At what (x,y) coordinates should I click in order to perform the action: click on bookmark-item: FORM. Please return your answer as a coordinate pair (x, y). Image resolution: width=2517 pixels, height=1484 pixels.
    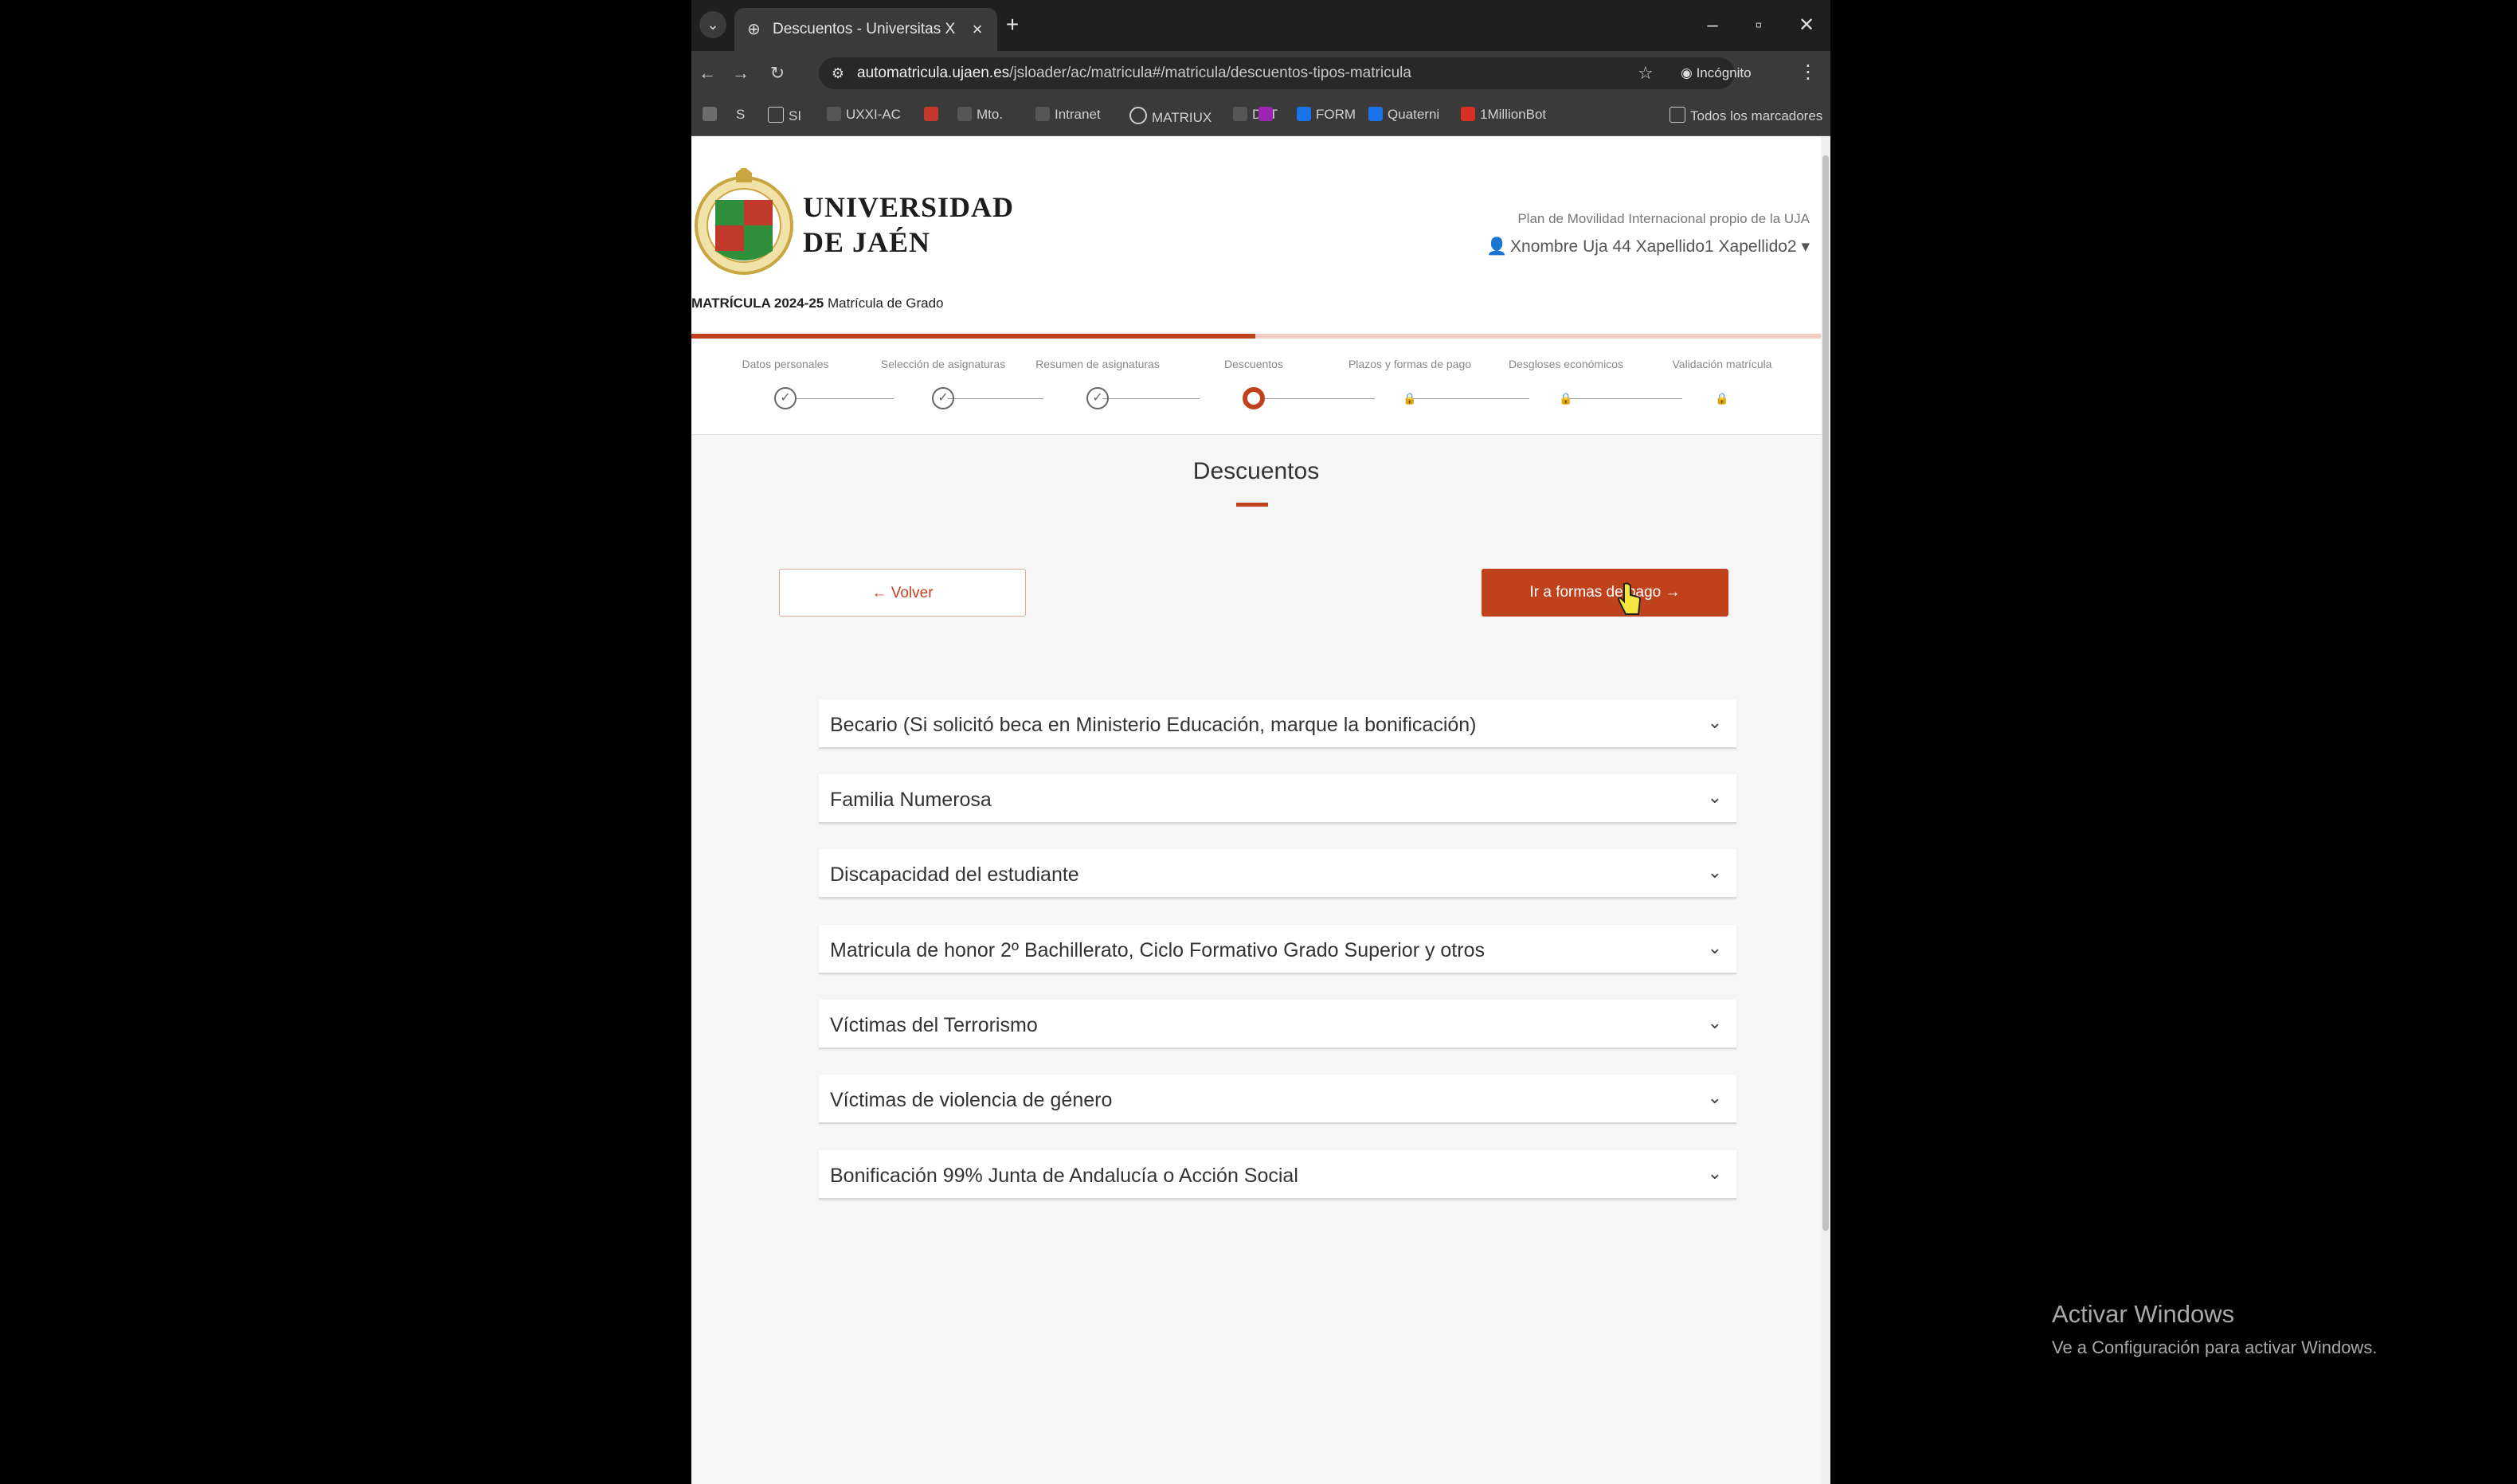
    Looking at the image, I should click on (1327, 115).